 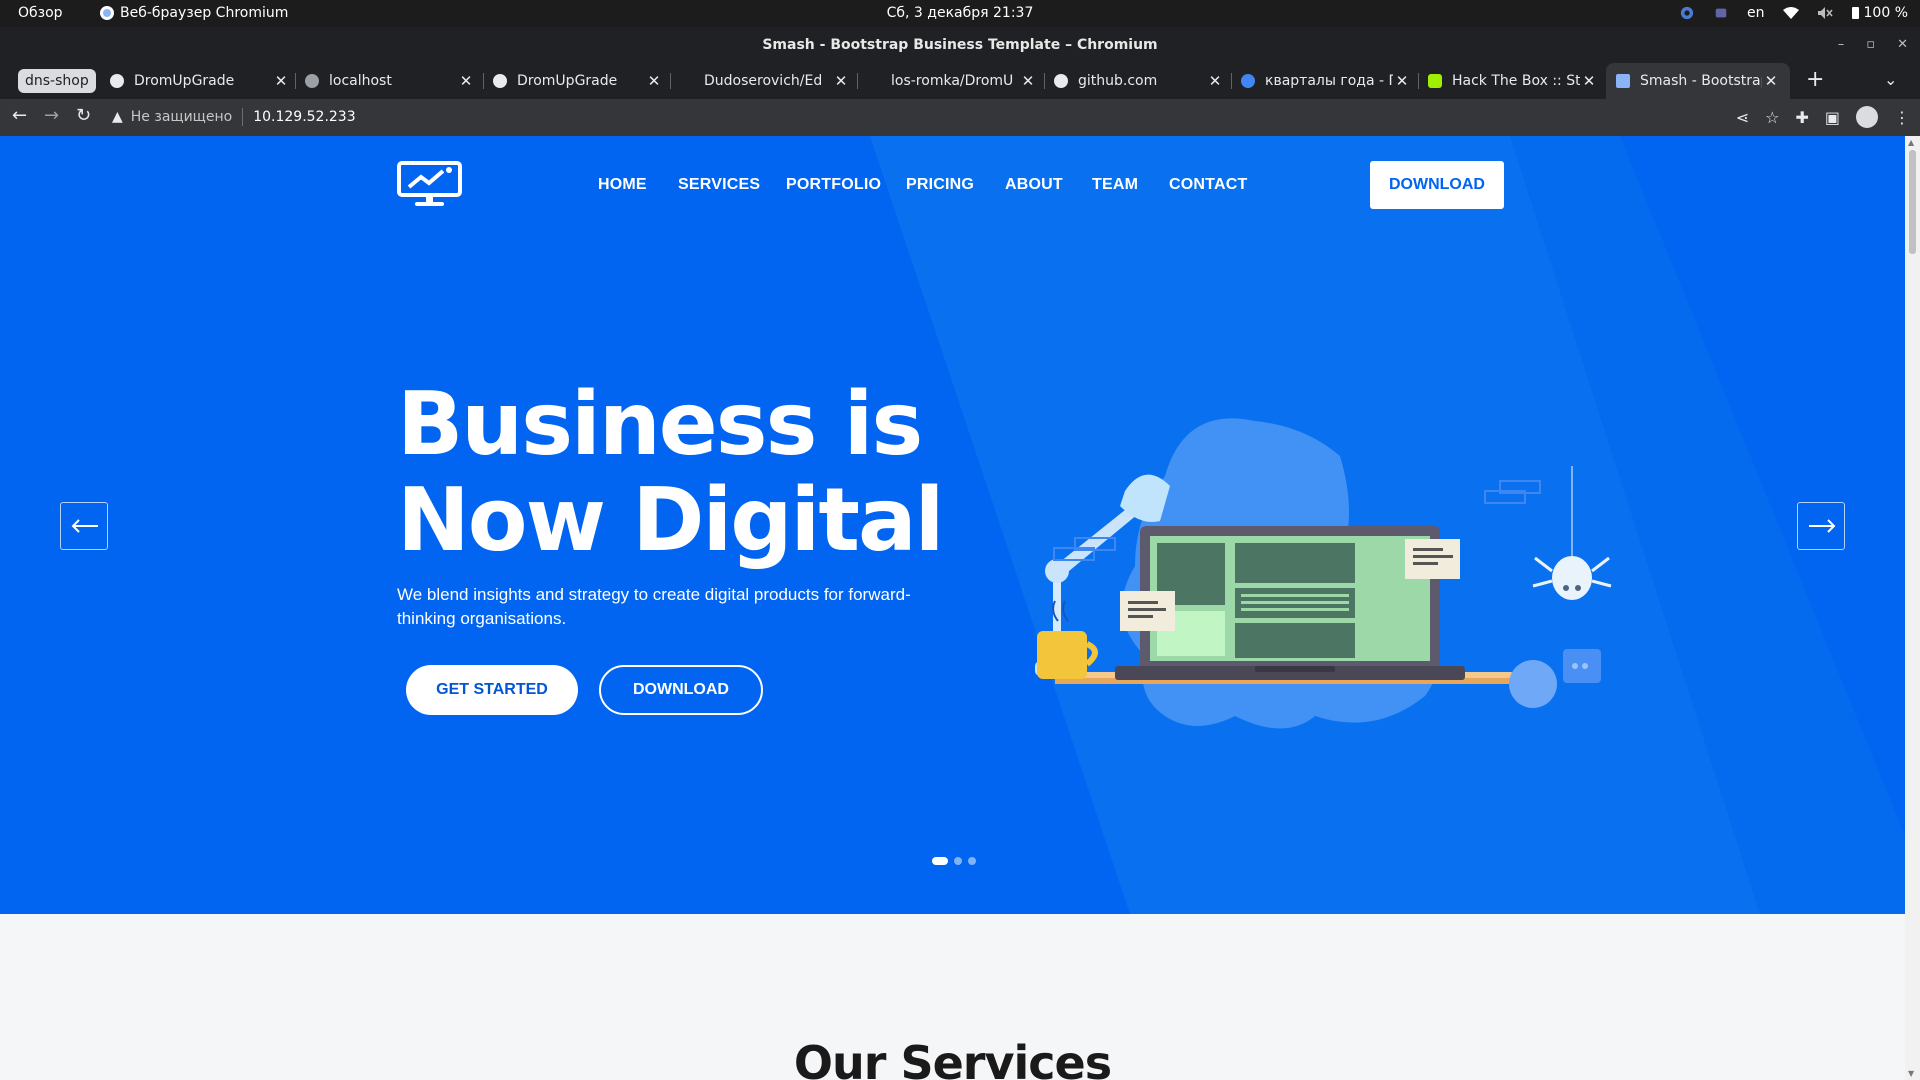 I want to click on tab-label: Dudoserovich/Ed, so click(x=763, y=81).